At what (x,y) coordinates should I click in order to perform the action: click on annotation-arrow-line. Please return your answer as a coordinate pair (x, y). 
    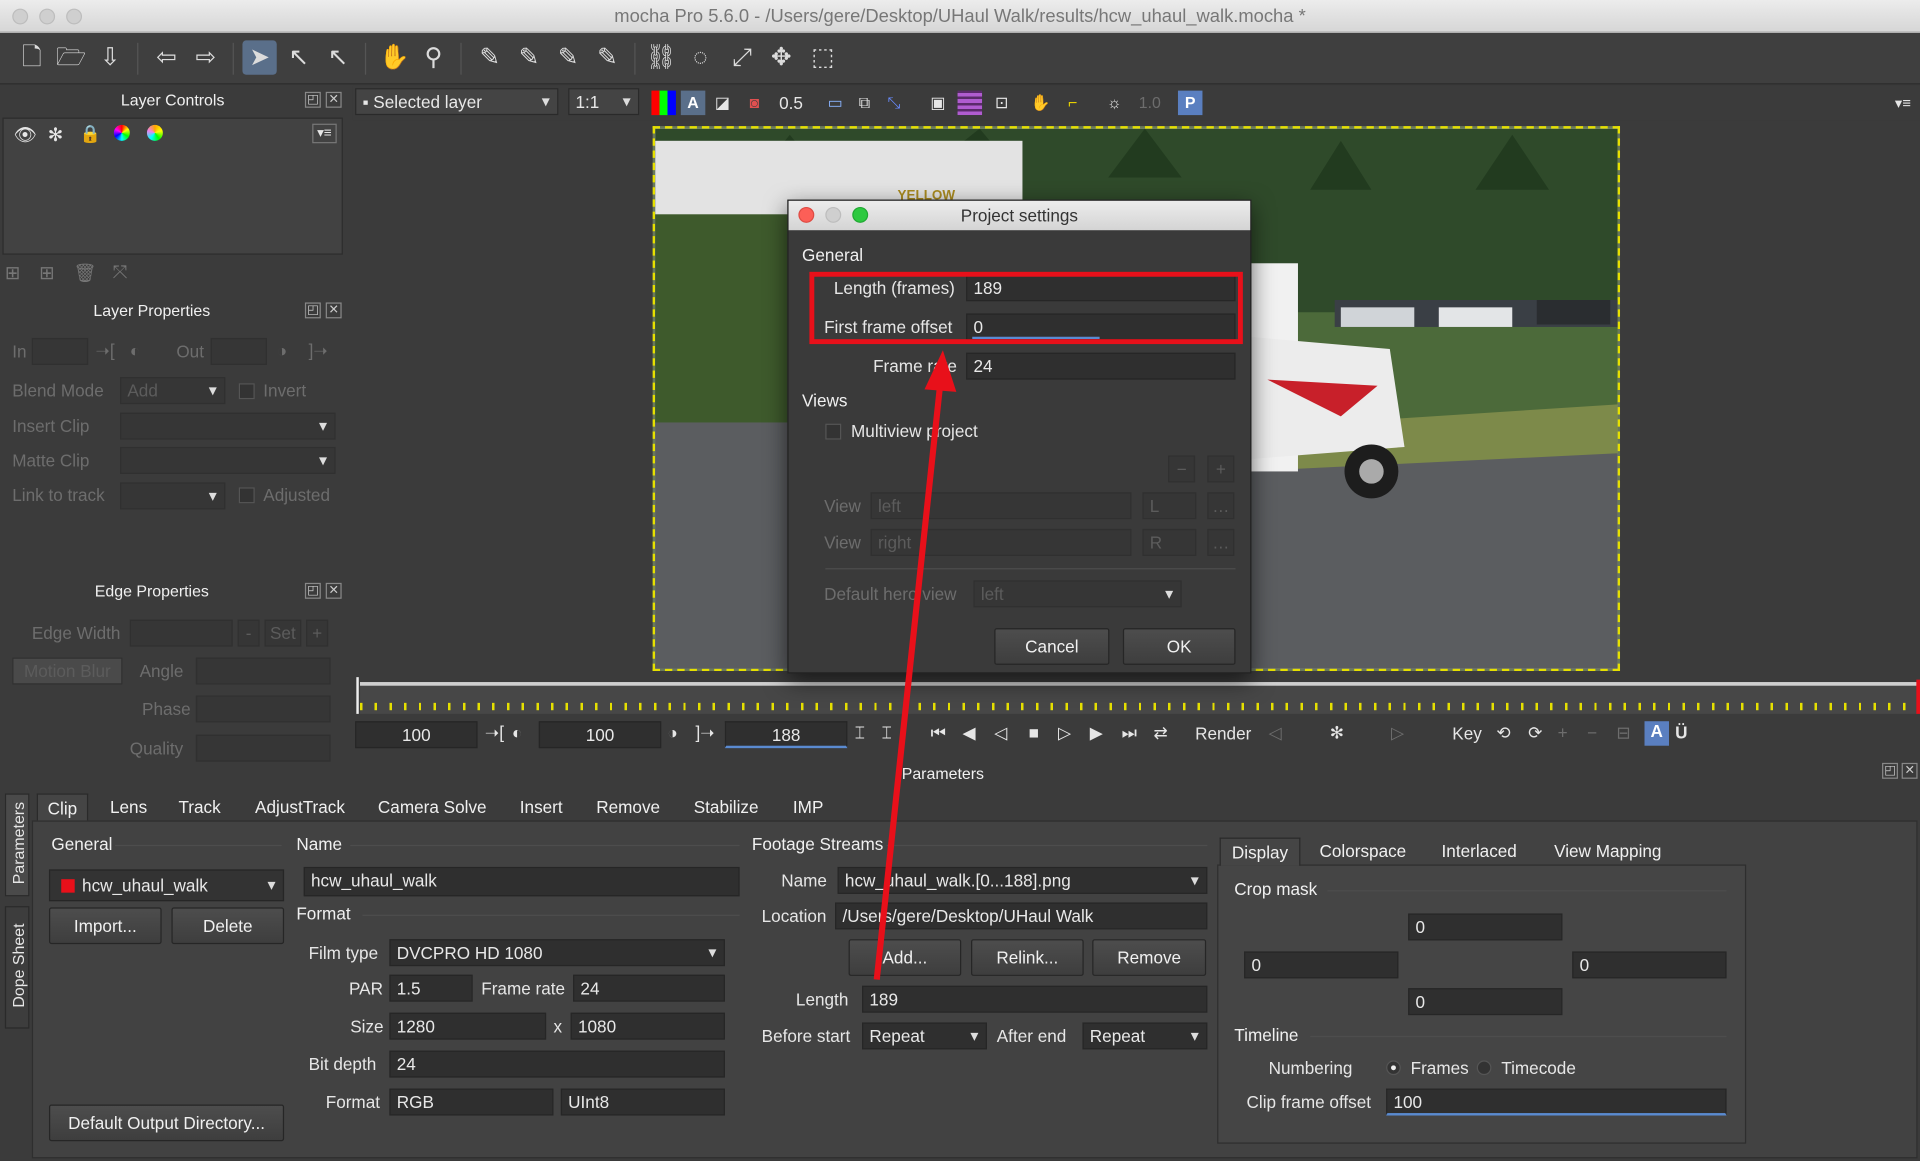
    Looking at the image, I should click on (908, 680).